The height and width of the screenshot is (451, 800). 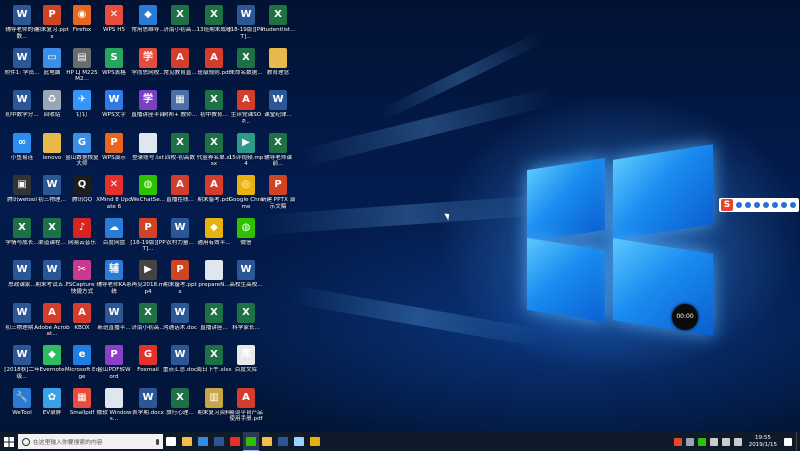 What do you see at coordinates (180, 364) in the screenshot?
I see `desktop-icon: W 重点汇总.doc` at bounding box center [180, 364].